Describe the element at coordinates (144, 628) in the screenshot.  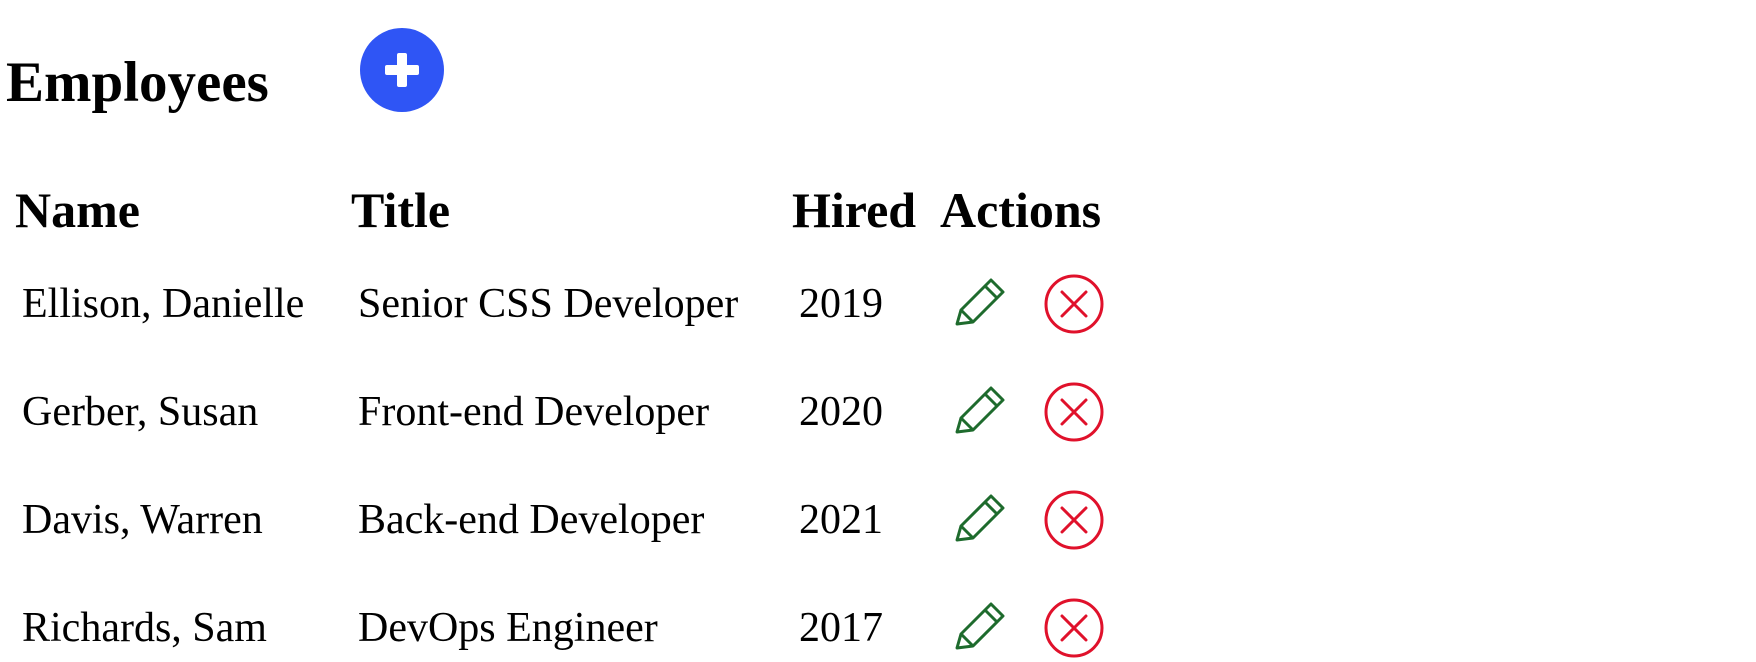
I see `employee-name: Richards, Sam` at that location.